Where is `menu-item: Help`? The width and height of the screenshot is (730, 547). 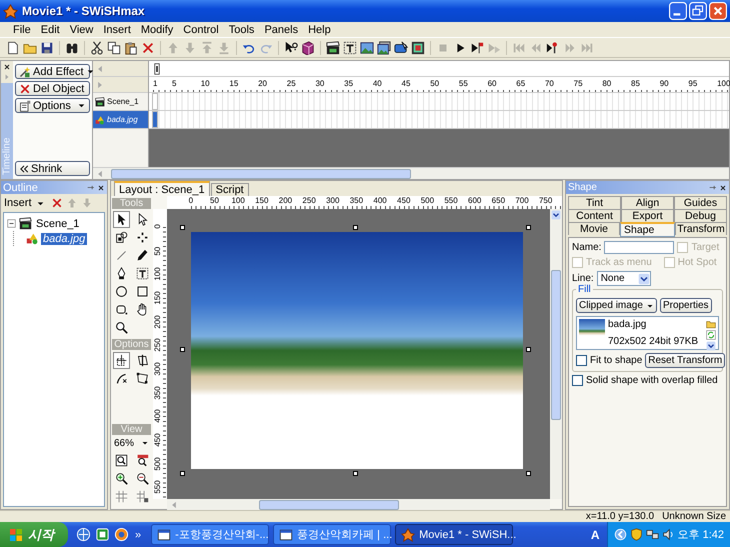
menu-item: Help is located at coordinates (319, 29).